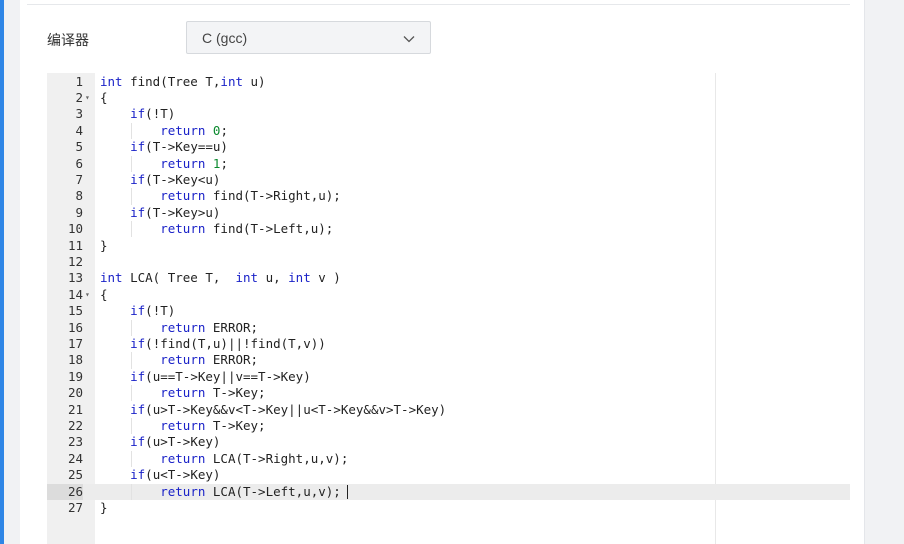 This screenshot has height=544, width=904. What do you see at coordinates (448, 327) in the screenshot?
I see `code-line: 16 return ERROR;` at bounding box center [448, 327].